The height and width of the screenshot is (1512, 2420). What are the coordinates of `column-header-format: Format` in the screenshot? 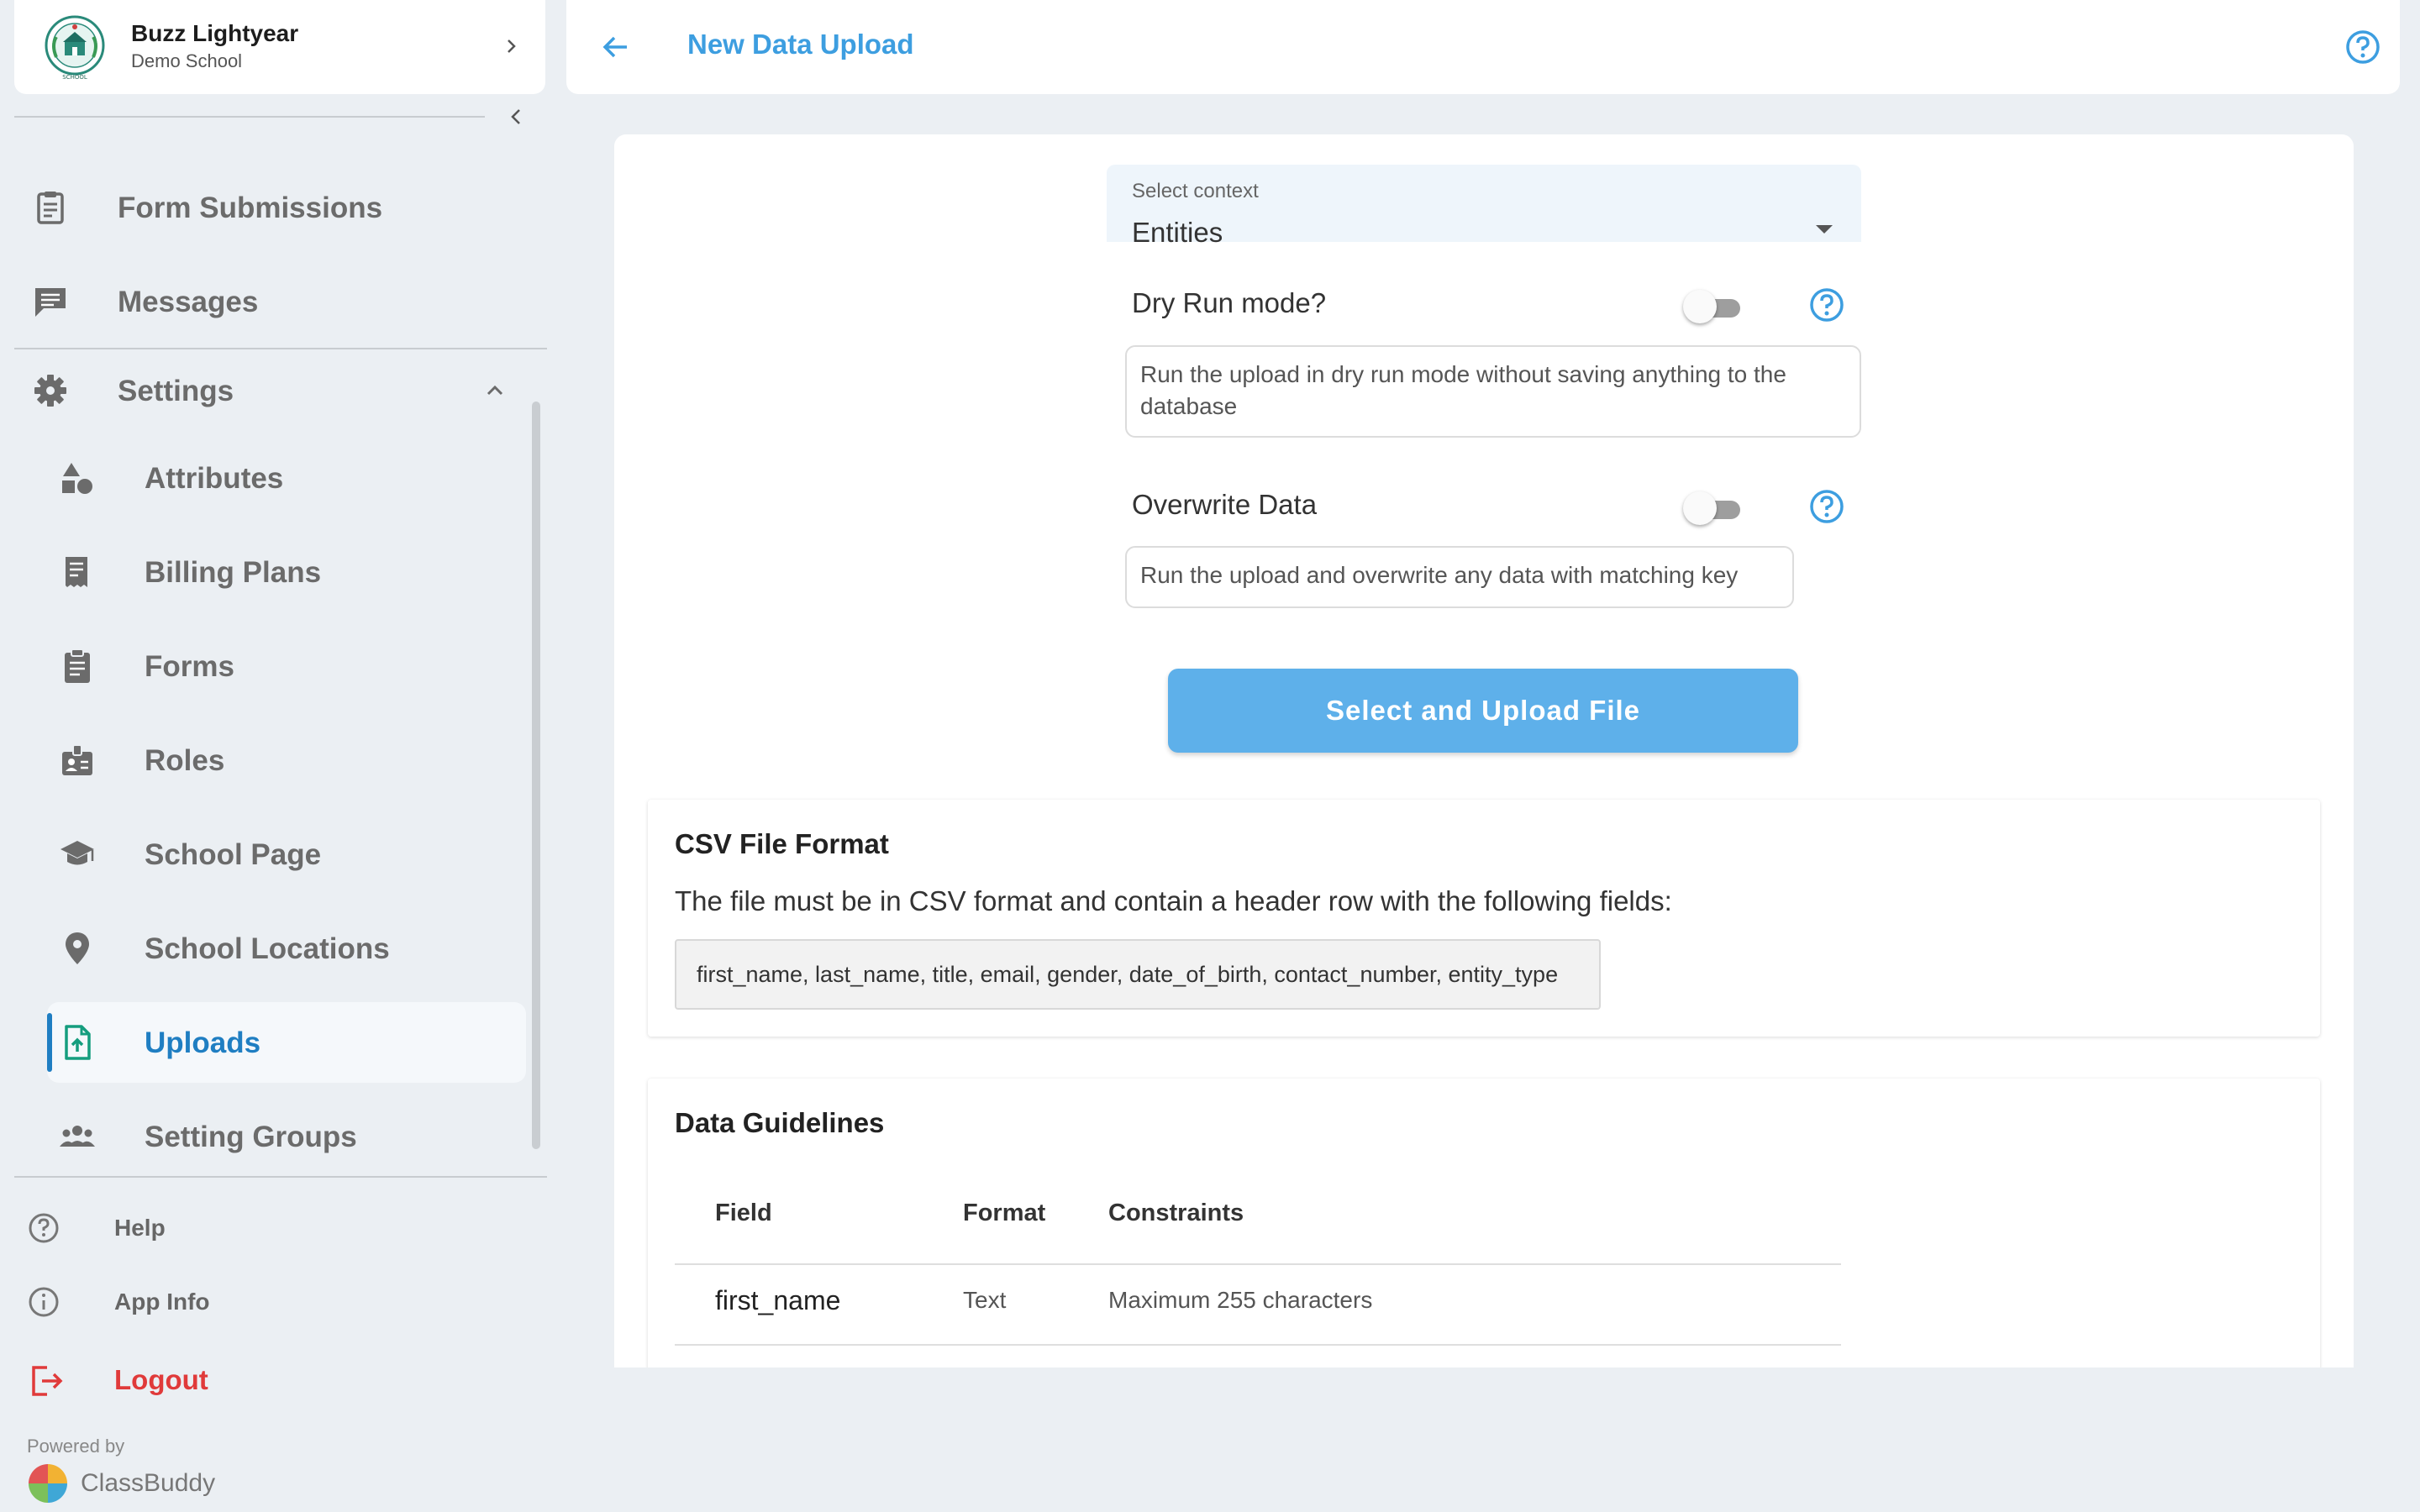 It's located at (1004, 1213).